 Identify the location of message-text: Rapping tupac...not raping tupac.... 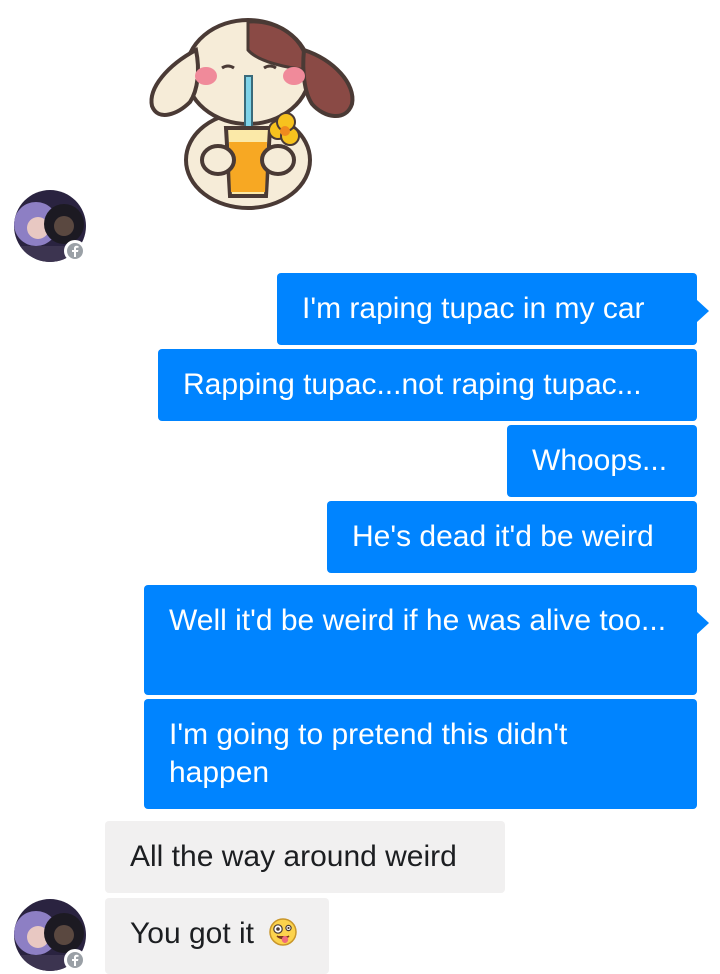
(412, 384).